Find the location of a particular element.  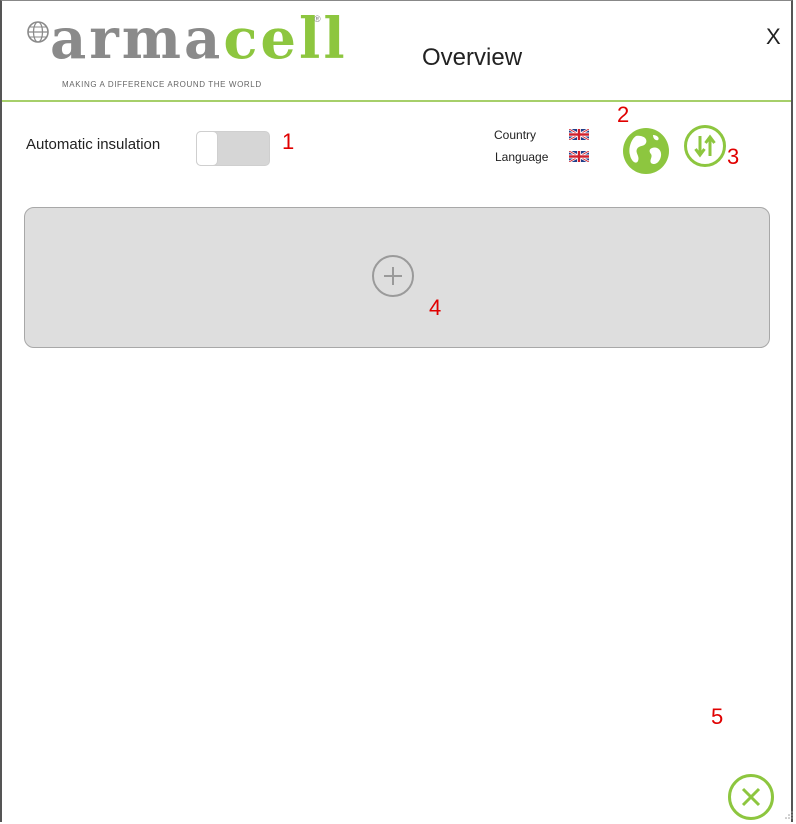

globe-icon is located at coordinates (646, 151).